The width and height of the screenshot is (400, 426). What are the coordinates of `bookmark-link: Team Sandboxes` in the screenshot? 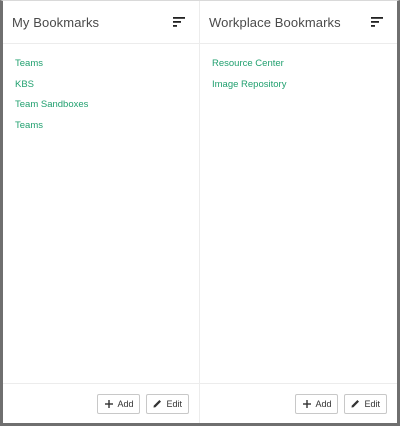 It's located at (107, 105).